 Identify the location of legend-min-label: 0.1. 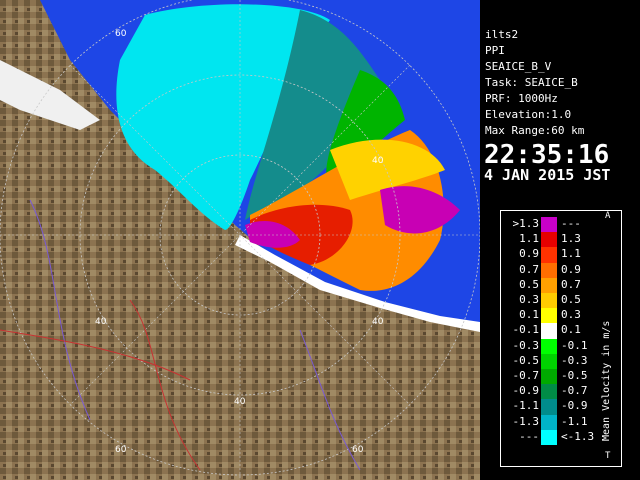
(529, 315).